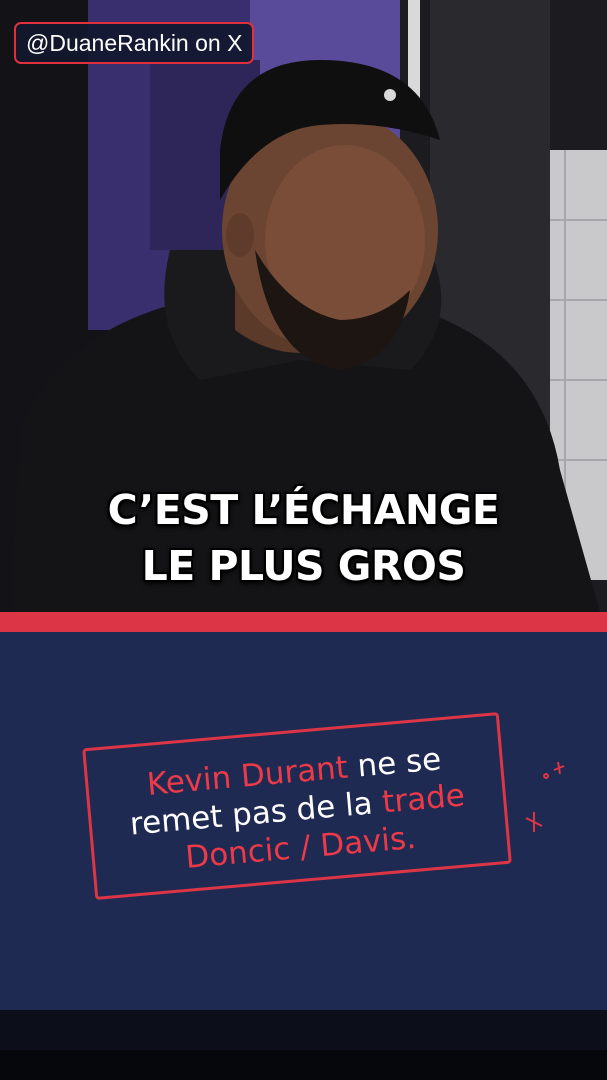  Describe the element at coordinates (394, 763) in the screenshot. I see `caption-plain-1: ne se` at that location.